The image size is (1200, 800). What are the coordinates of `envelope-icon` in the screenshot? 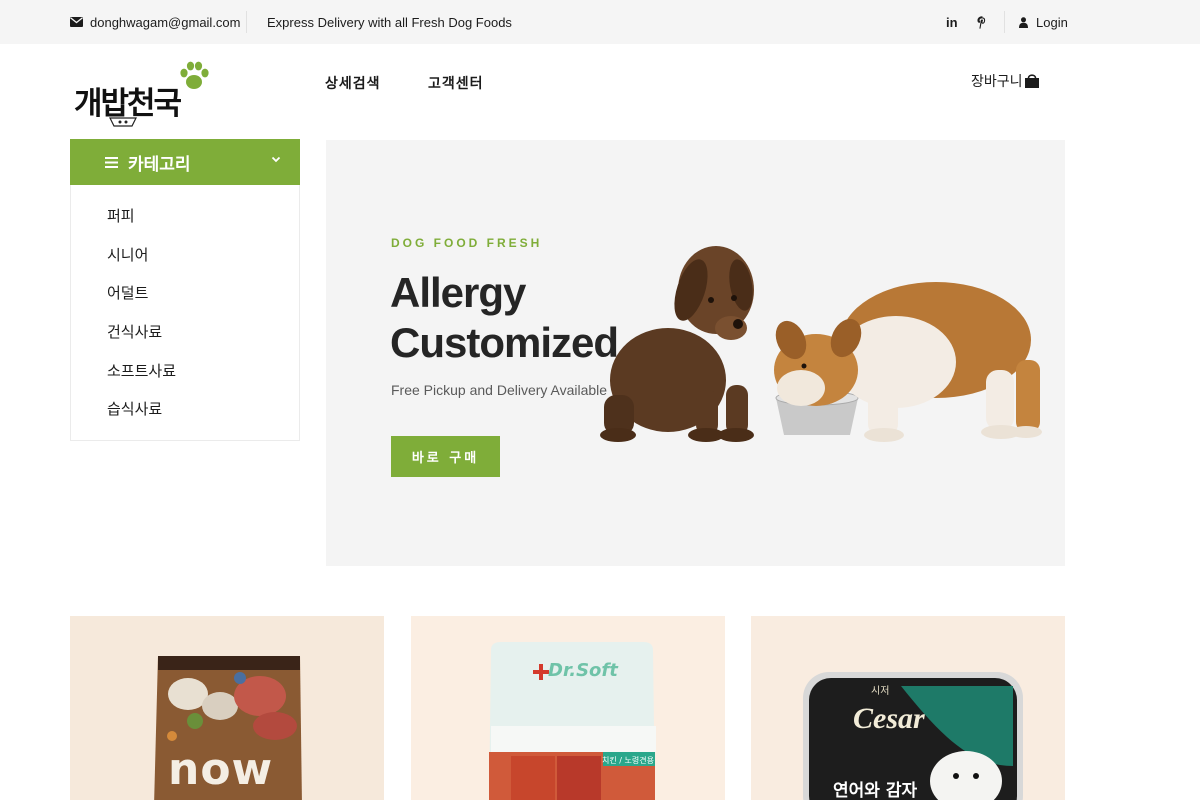 It's located at (76, 22).